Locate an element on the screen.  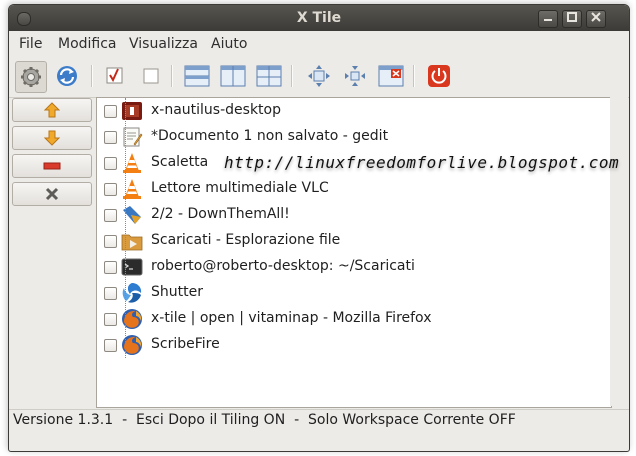
row-label: Scaletta is located at coordinates (180, 162).